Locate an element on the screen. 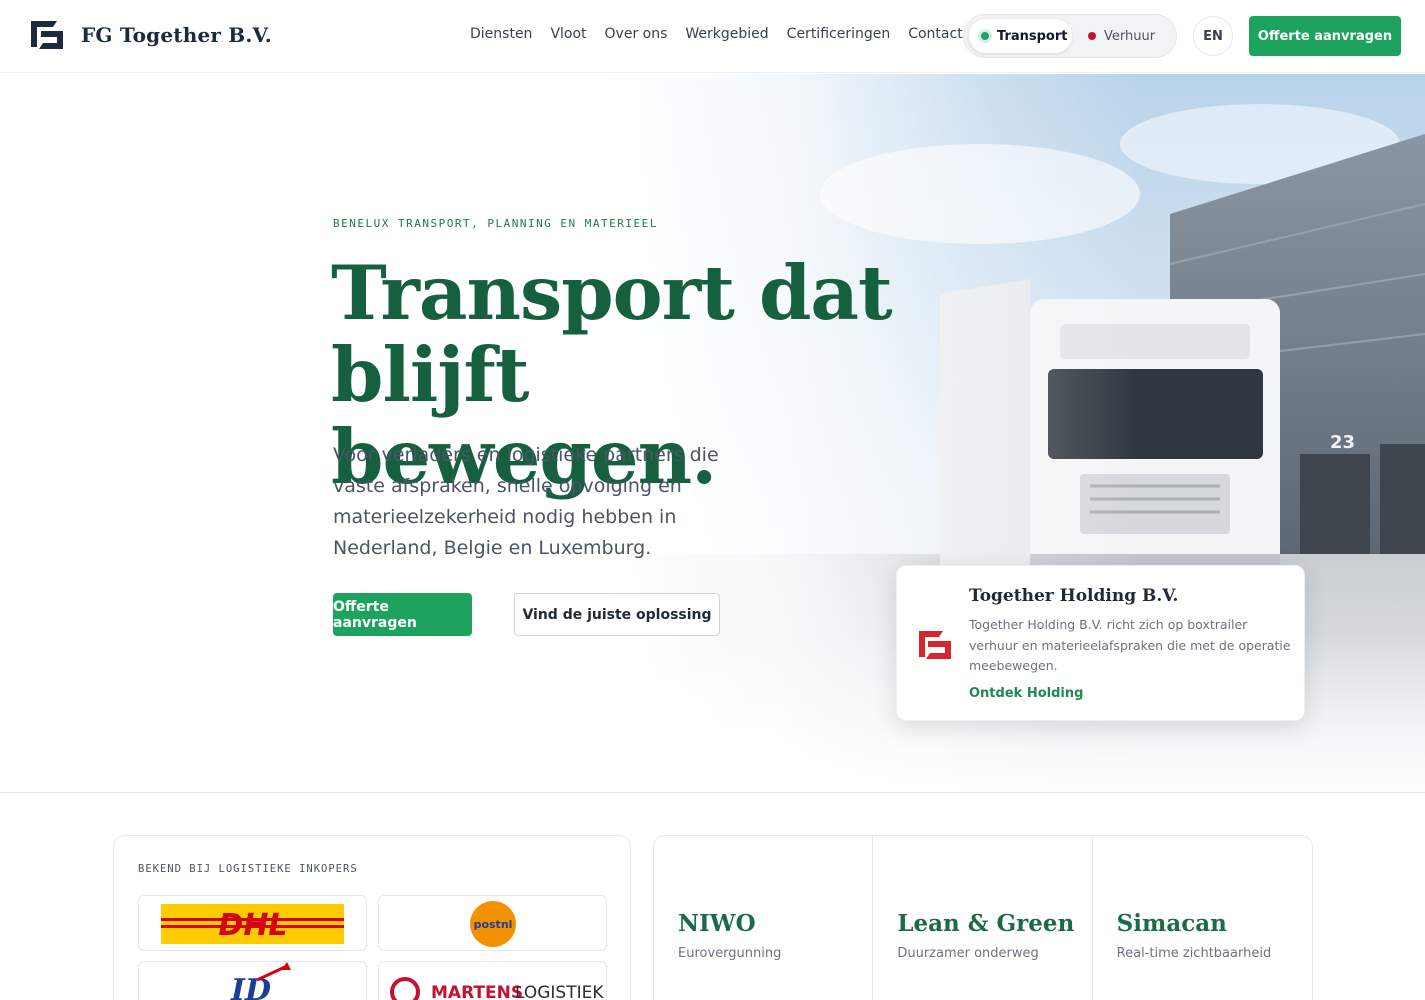 This screenshot has height=1000, width=1425. cert-simacan: Simacan Real-time zichtbaarheid is located at coordinates (1202, 918).